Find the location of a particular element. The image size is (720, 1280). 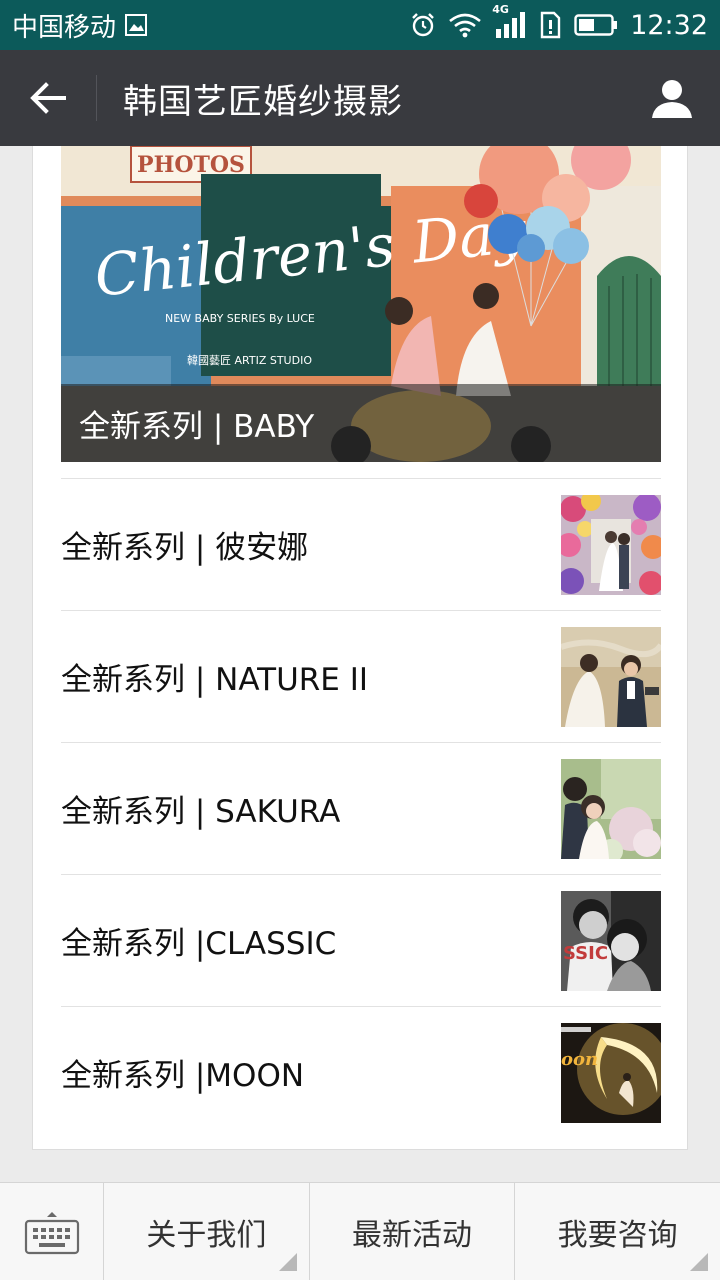

keyboard-toggle-button is located at coordinates (52, 1231).